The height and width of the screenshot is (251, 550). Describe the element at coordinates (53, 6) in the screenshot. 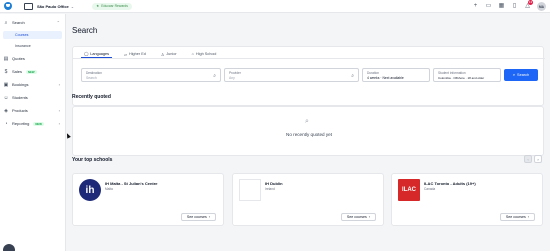

I see `office-label: São Paulo Office` at that location.